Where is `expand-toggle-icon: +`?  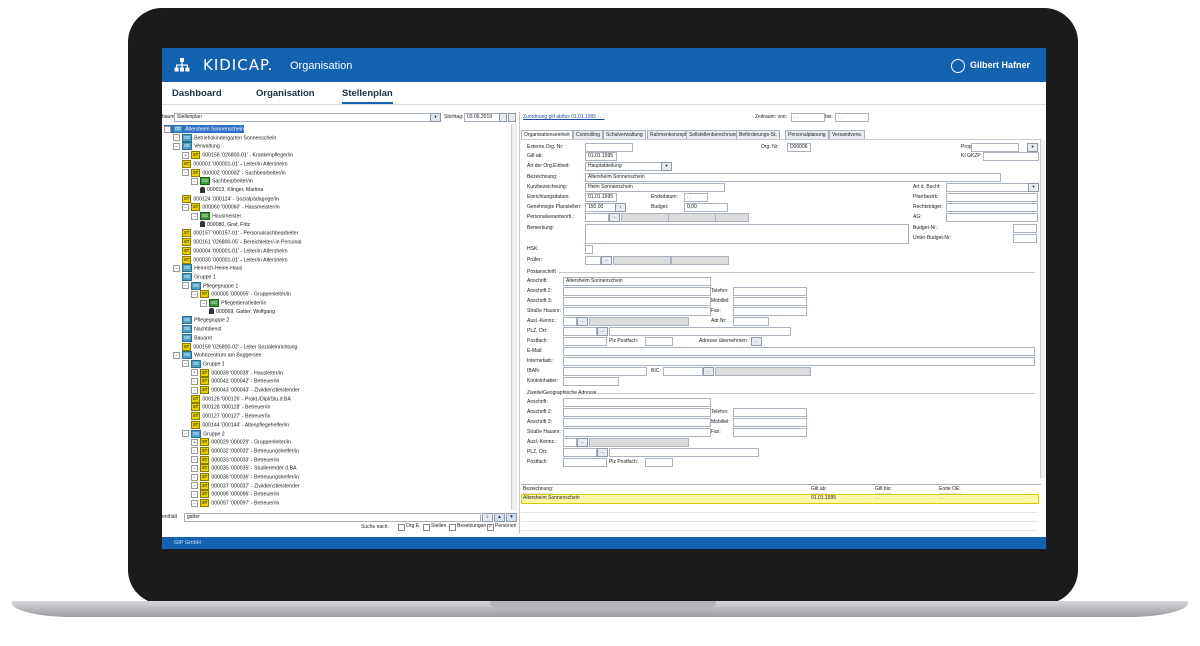 expand-toggle-icon: + is located at coordinates (194, 442).